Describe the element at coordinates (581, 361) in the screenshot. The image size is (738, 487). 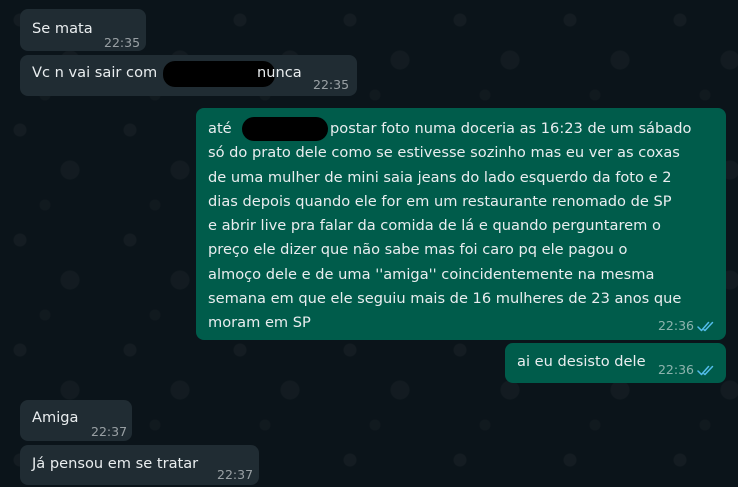
I see `message-text: ai eu desisto dele` at that location.